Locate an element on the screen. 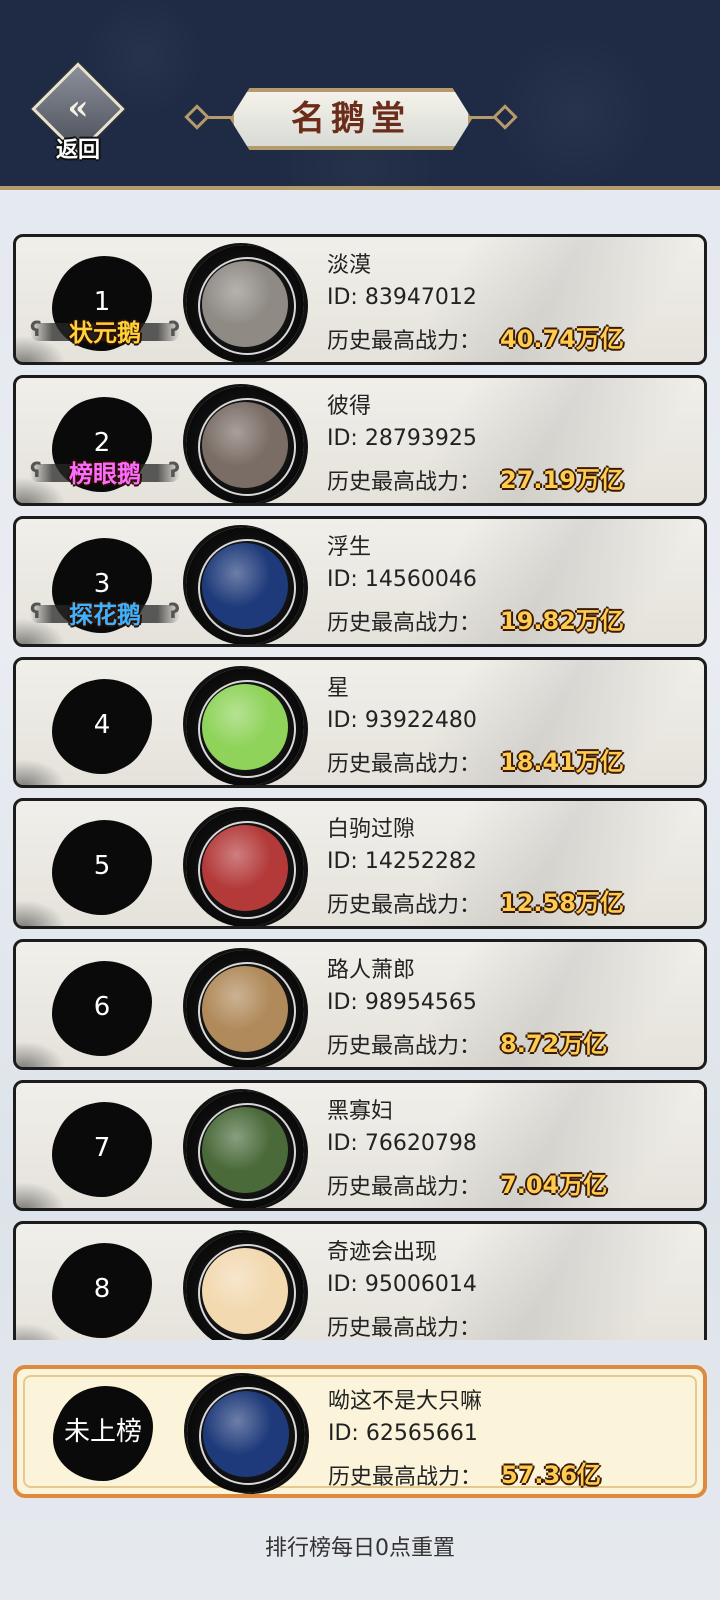 This screenshot has height=1600, width=720. player-id: ID: 76620798 is located at coordinates (402, 1143).